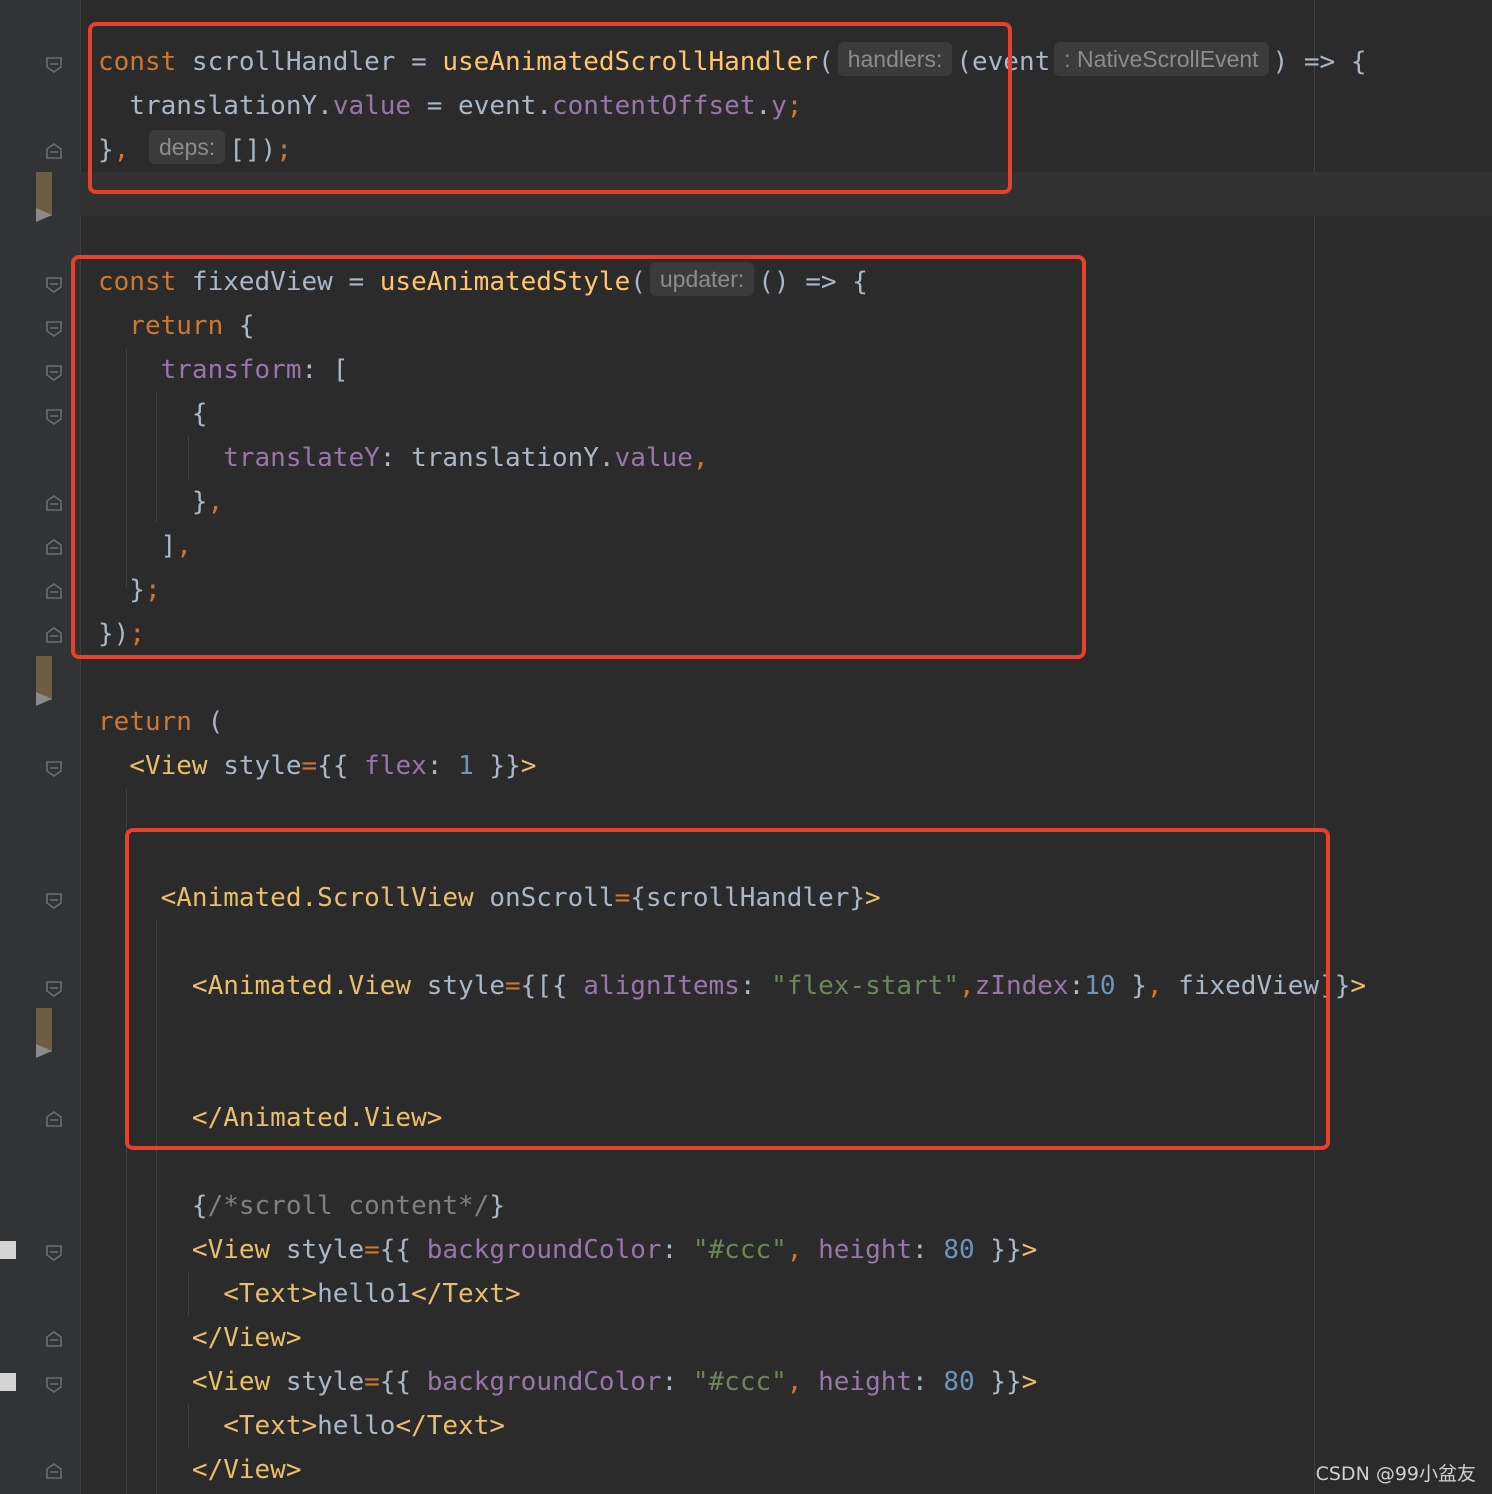  I want to click on code-line: <Text>hello1</Text>, so click(309, 1294).